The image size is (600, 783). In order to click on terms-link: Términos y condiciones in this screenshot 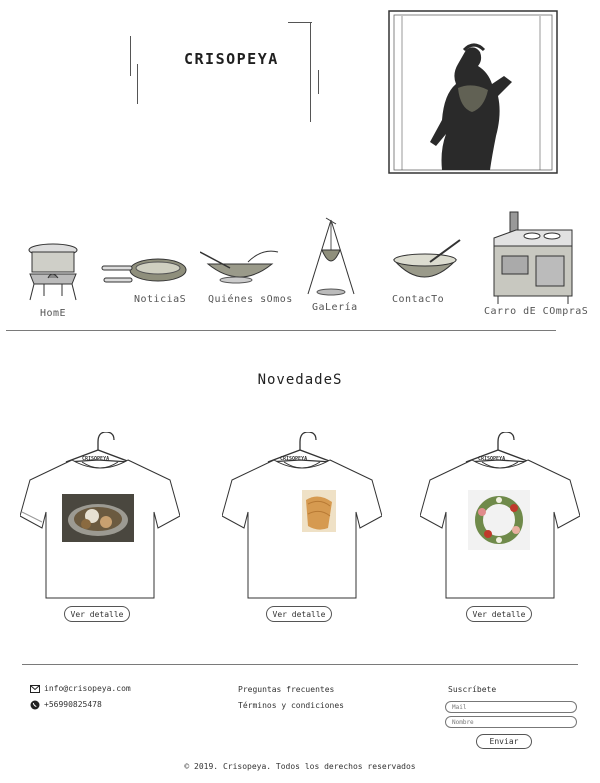, I will do `click(291, 705)`.